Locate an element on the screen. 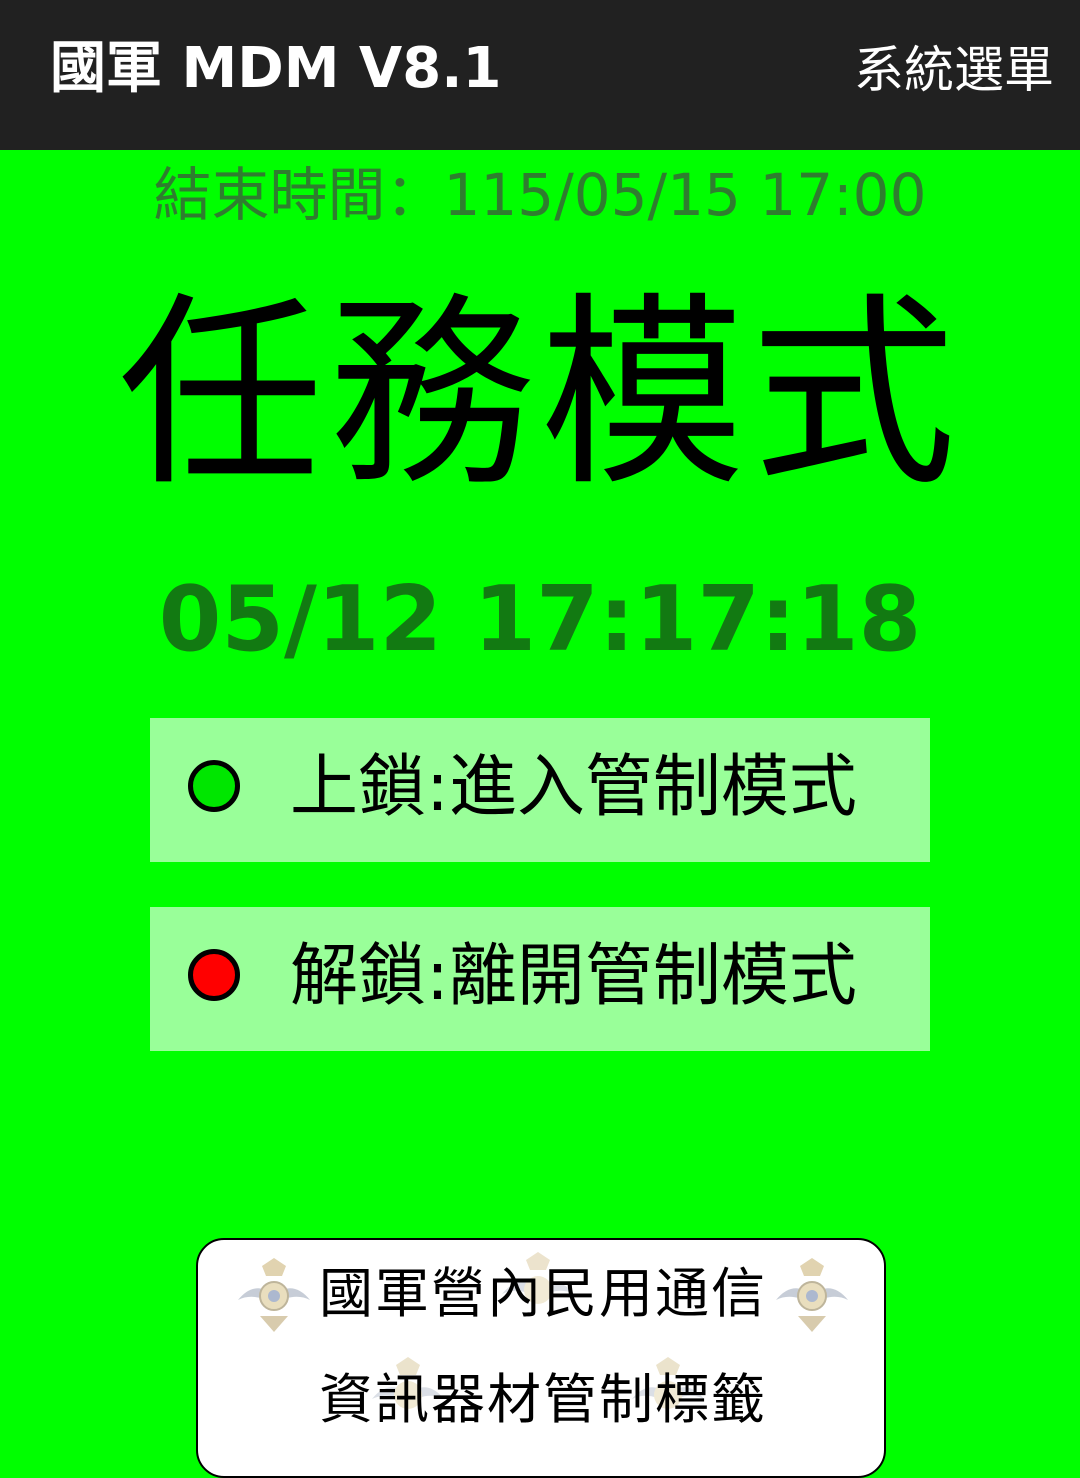  unlock-button: 解鎖:離開管制模式 is located at coordinates (540, 979).